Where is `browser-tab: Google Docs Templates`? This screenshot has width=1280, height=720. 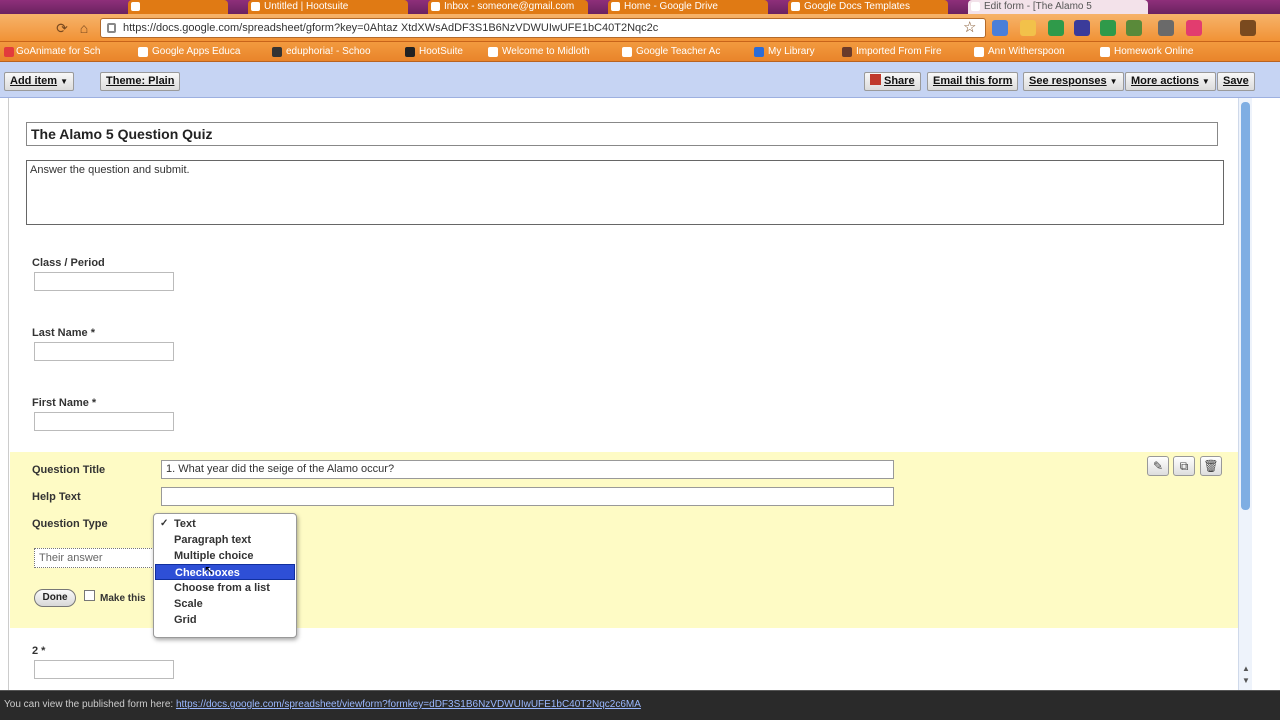
browser-tab: Google Docs Templates is located at coordinates (868, 7).